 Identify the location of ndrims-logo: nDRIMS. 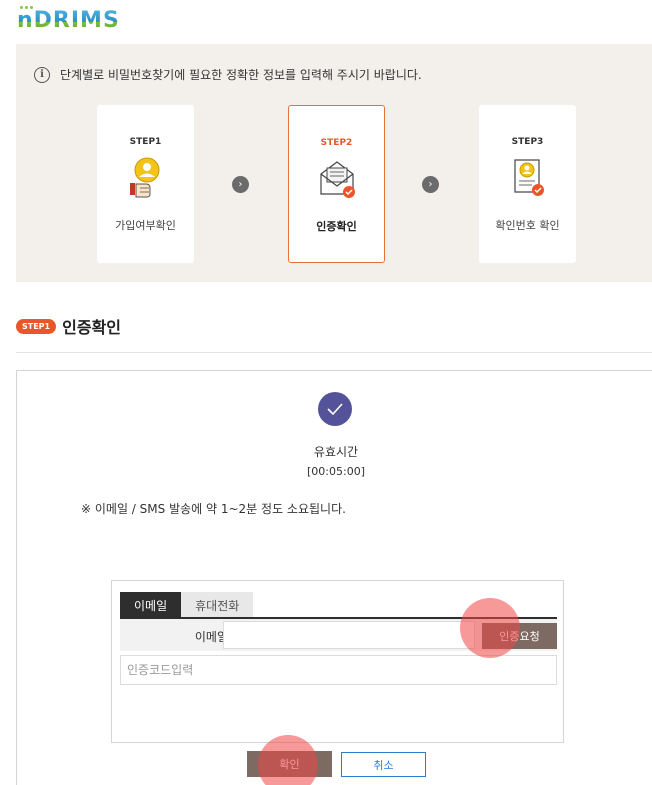
(68, 19).